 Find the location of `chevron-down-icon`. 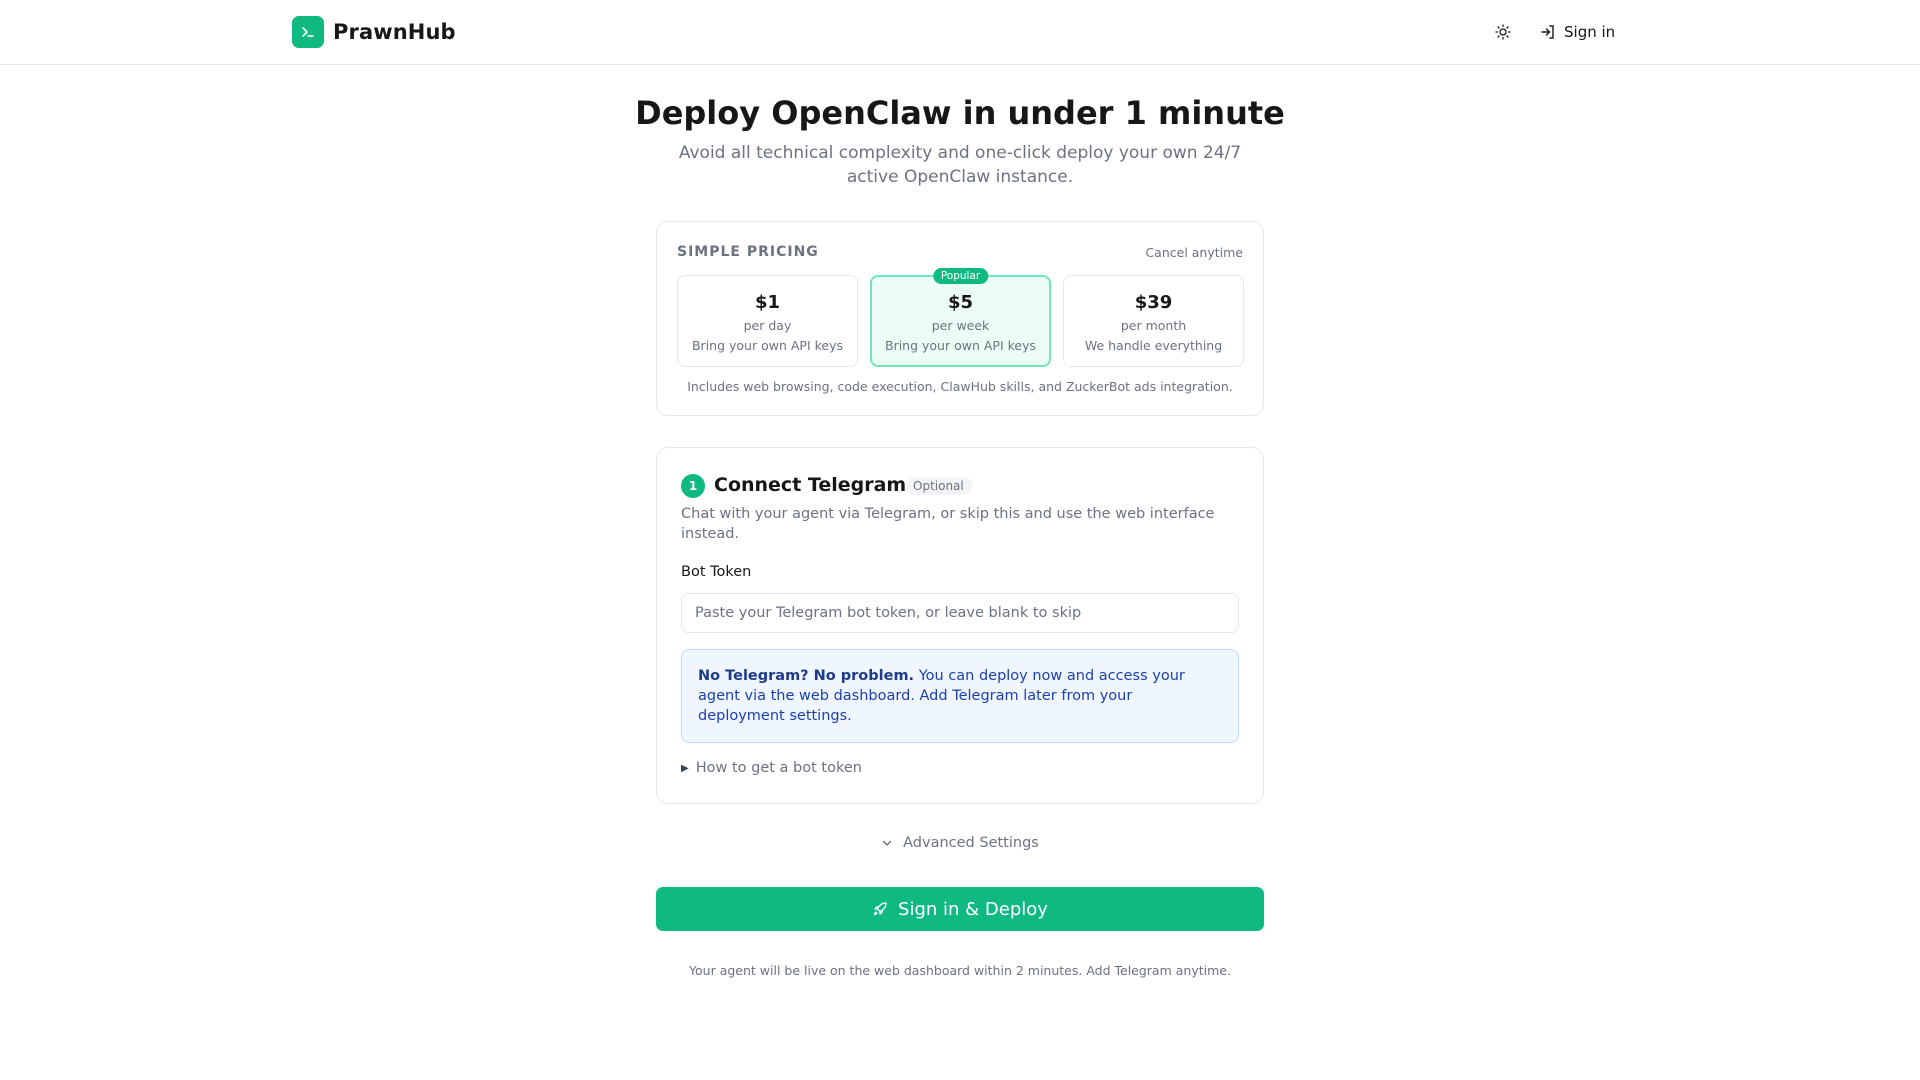

chevron-down-icon is located at coordinates (887, 843).